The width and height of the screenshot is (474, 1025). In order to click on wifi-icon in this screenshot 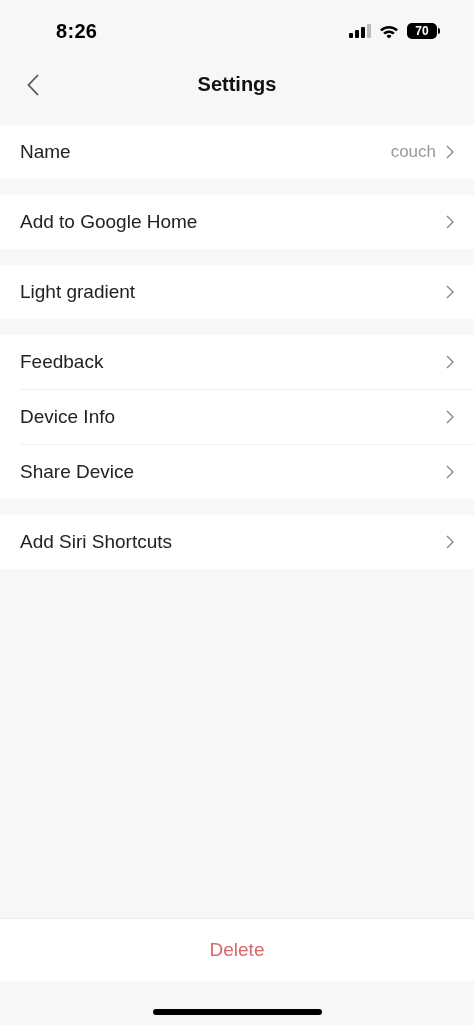, I will do `click(389, 31)`.